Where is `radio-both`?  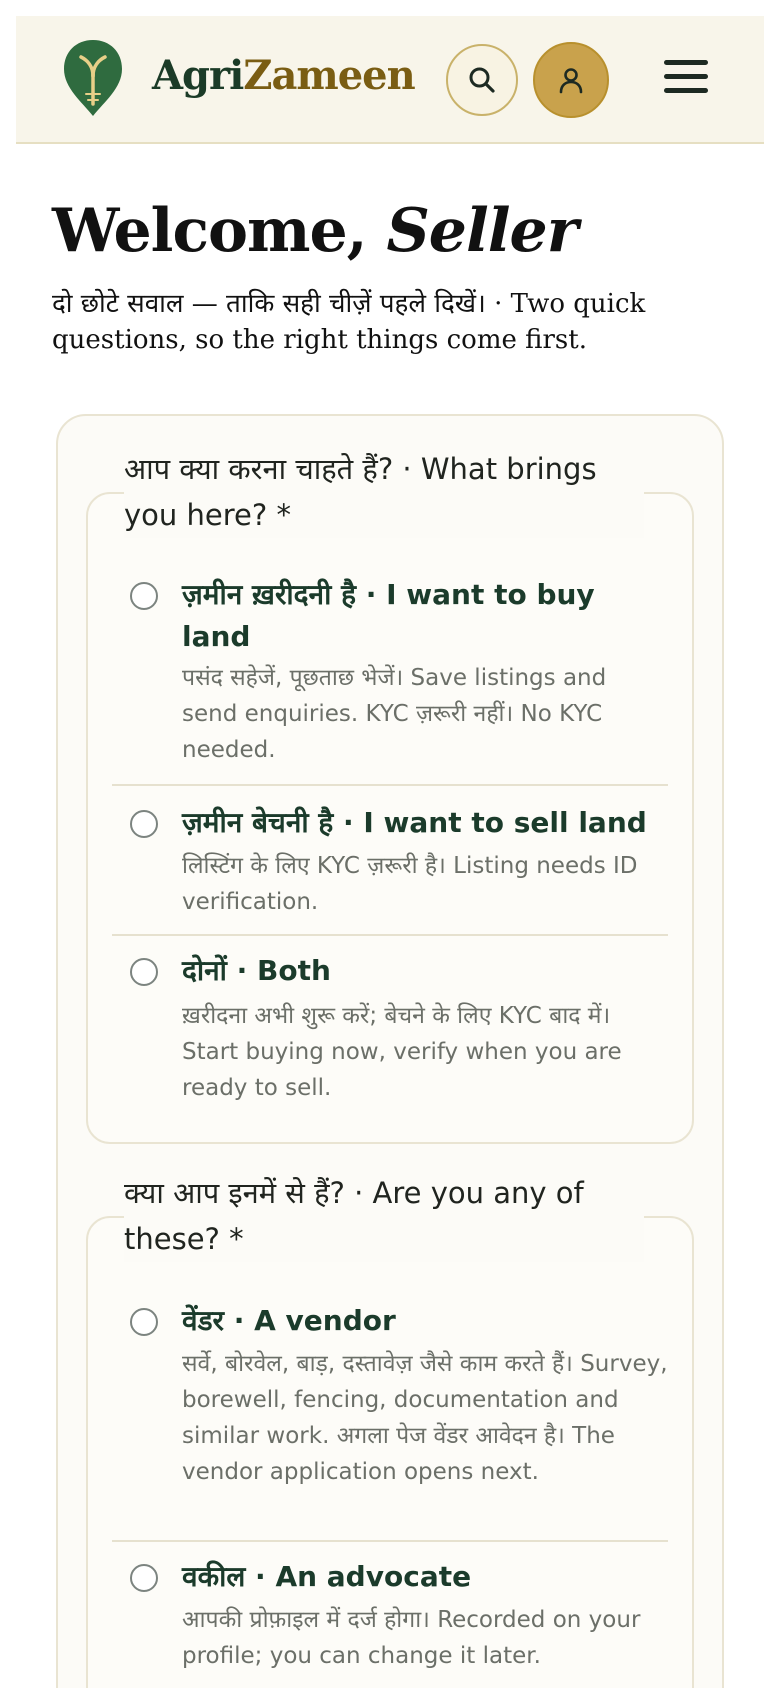 radio-both is located at coordinates (144, 972).